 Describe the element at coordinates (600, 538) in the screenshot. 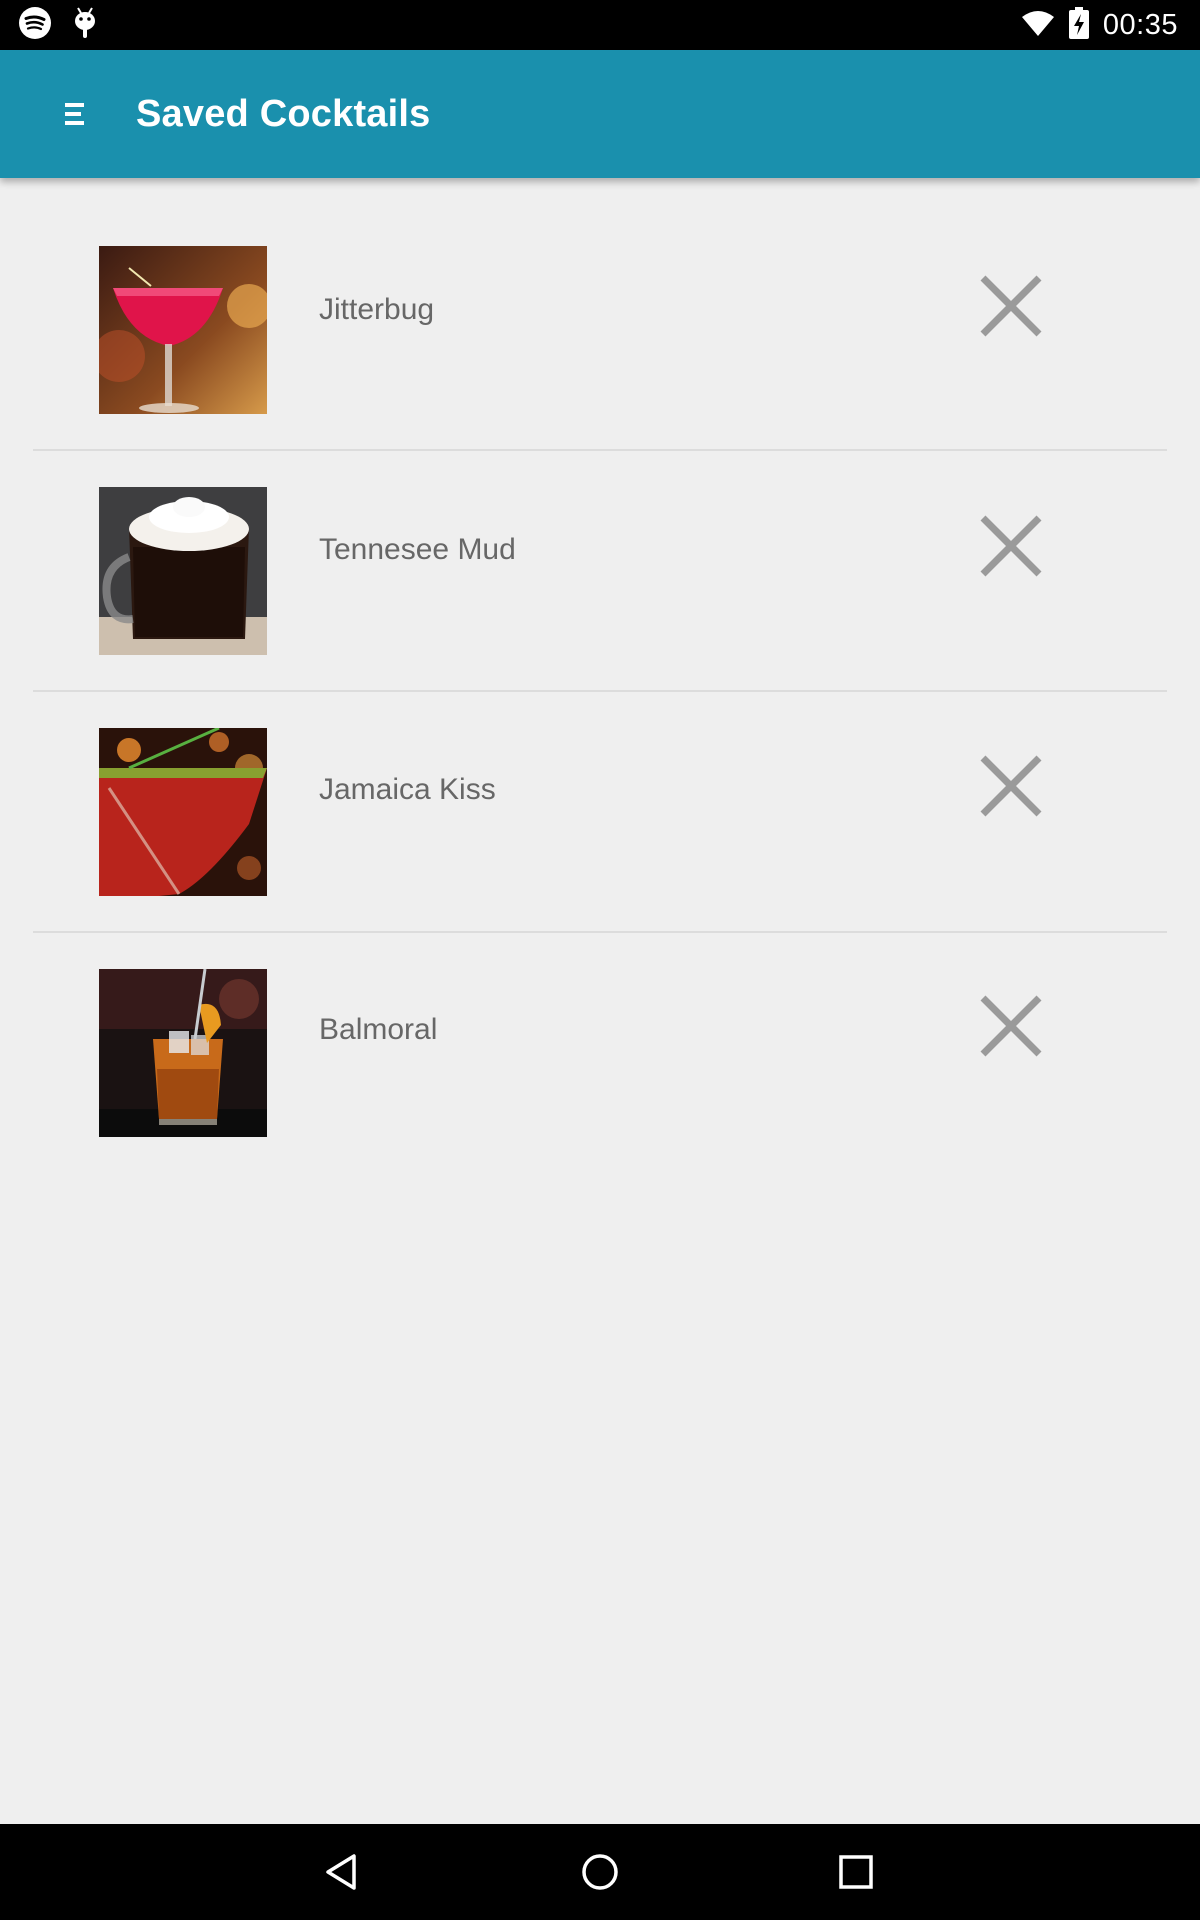

I see `list-item: Tennesee Mud` at that location.